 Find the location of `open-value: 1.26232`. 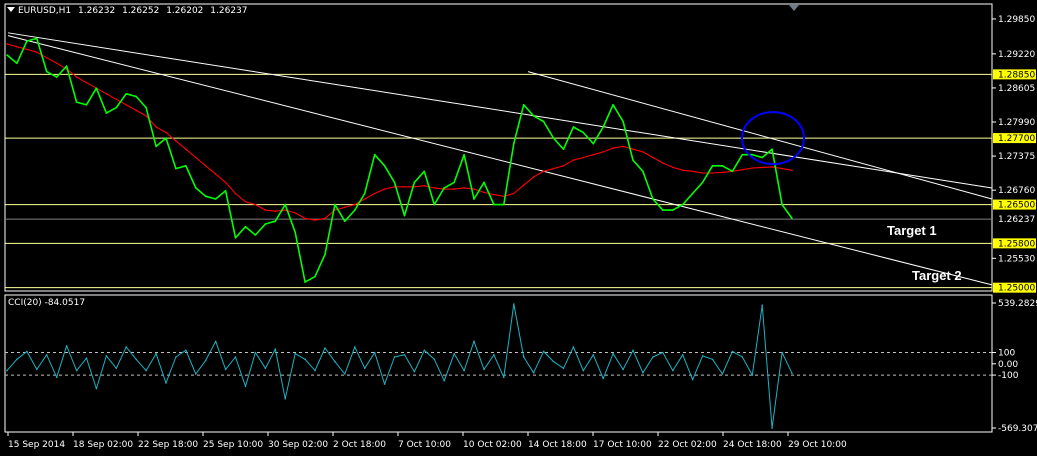

open-value: 1.26232 is located at coordinates (97, 11).